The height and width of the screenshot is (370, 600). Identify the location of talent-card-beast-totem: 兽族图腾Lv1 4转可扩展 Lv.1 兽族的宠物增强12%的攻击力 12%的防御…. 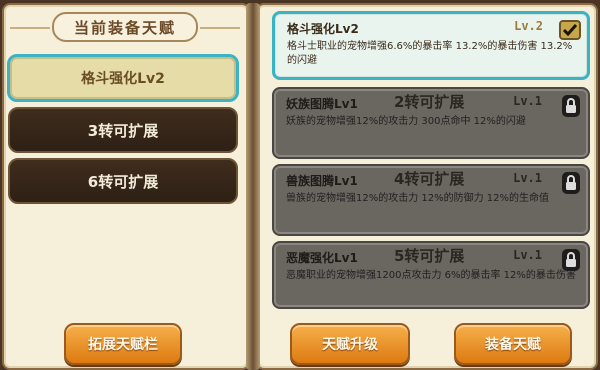
(431, 200).